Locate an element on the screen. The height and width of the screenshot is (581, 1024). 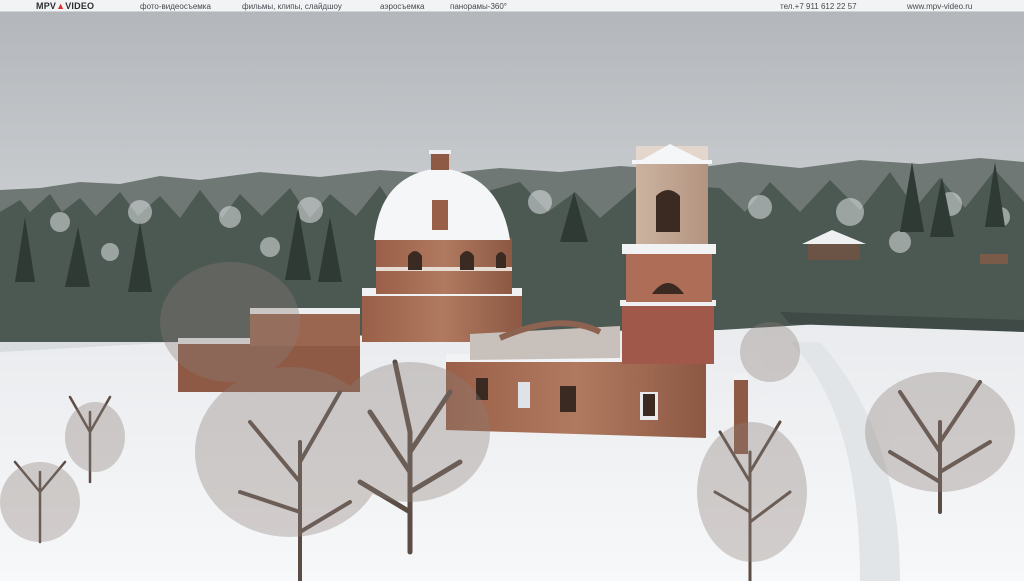
brand-logo: MPV▲VIDEO is located at coordinates (65, 6).